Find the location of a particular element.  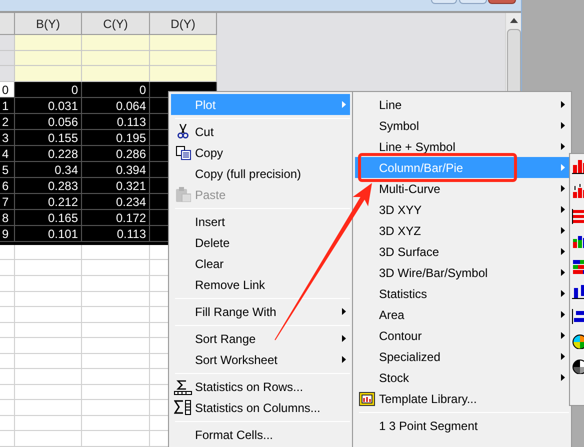

menu-item: 3D XYZ is located at coordinates (462, 230).